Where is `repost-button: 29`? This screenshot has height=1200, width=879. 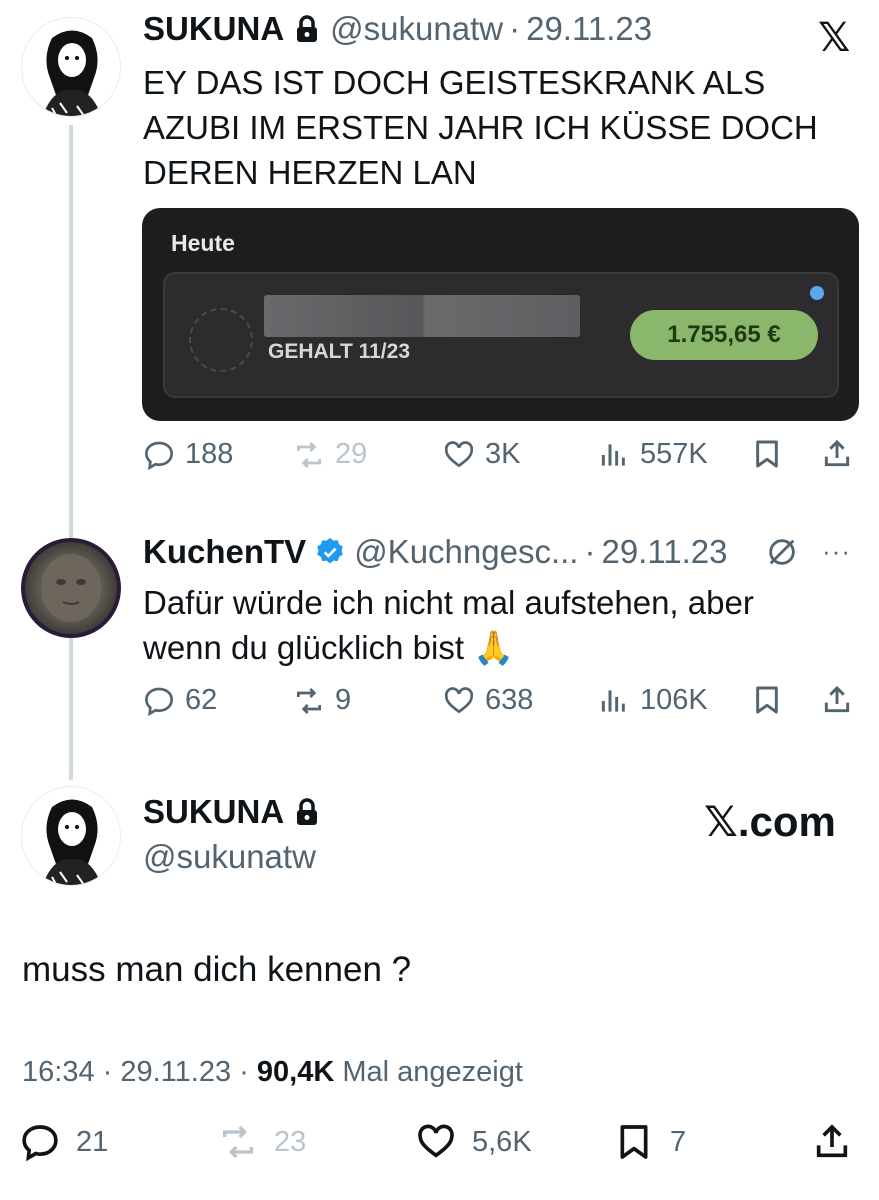
repost-button: 29 is located at coordinates (330, 454).